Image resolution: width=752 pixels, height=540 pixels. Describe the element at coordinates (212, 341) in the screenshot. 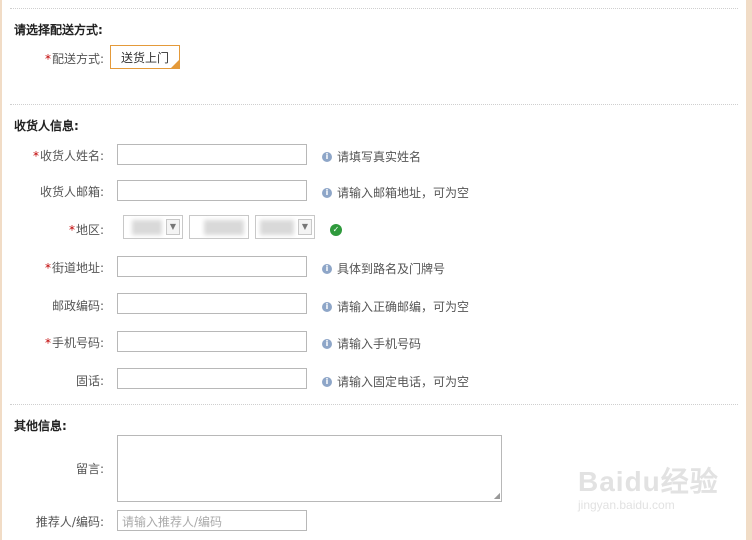

I see `mobile-input` at that location.